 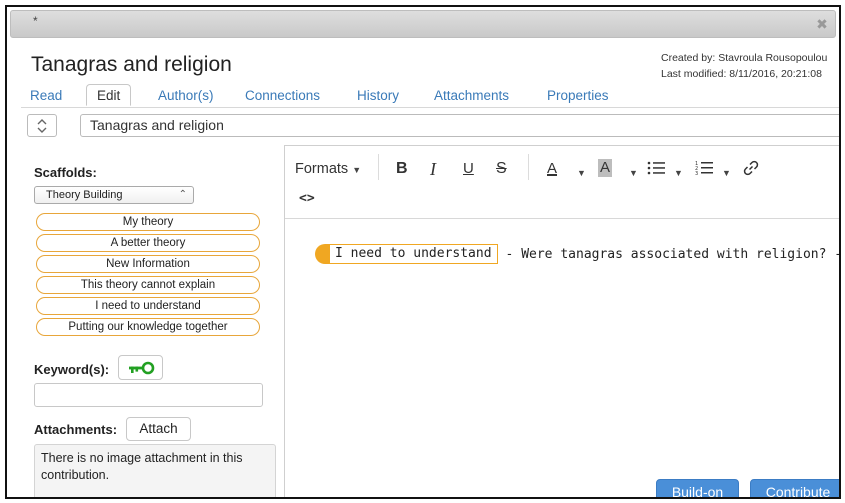 What do you see at coordinates (148, 285) in the screenshot?
I see `scaffold-cannot-explain: This theory cannot explain` at bounding box center [148, 285].